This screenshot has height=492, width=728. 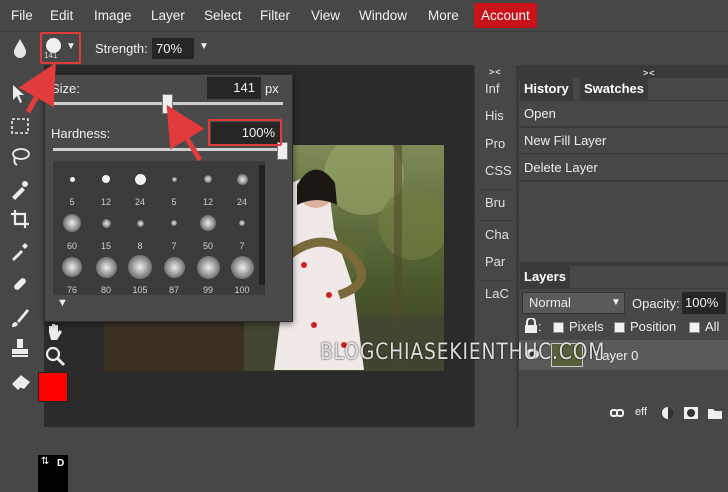 What do you see at coordinates (45, 461) in the screenshot?
I see `swap-colors-icon: ⇅` at bounding box center [45, 461].